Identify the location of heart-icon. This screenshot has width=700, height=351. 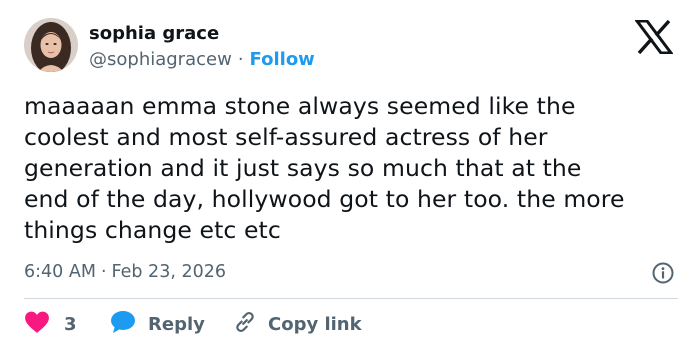
(37, 324).